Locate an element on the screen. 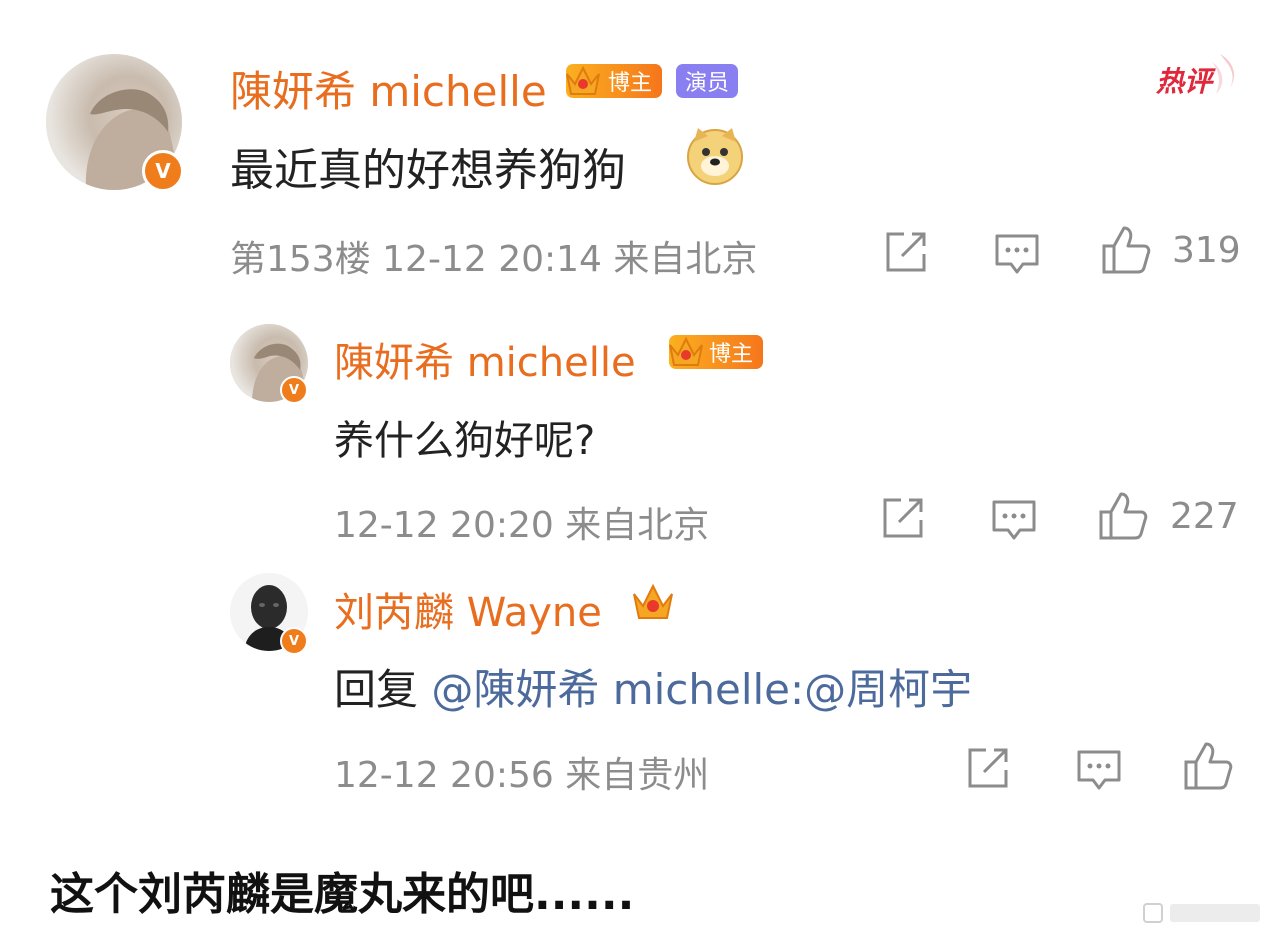 The width and height of the screenshot is (1284, 941). hot-comment-badge: 热评 is located at coordinates (1196, 76).